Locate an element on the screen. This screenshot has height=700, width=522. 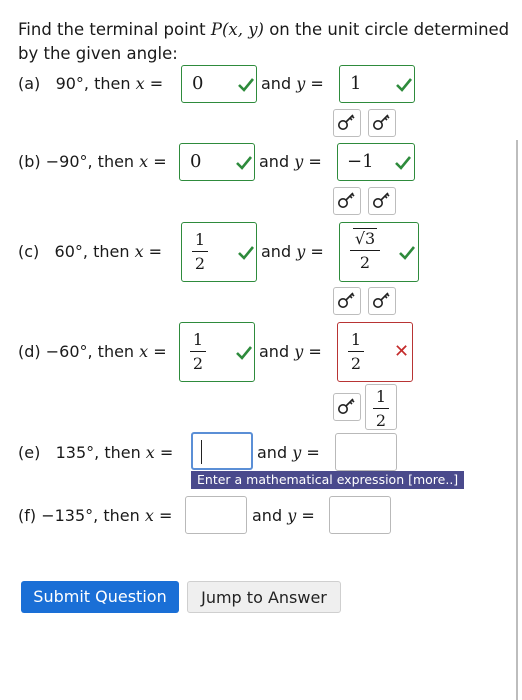
part-d-x-fraction: 12 is located at coordinates (198, 351).